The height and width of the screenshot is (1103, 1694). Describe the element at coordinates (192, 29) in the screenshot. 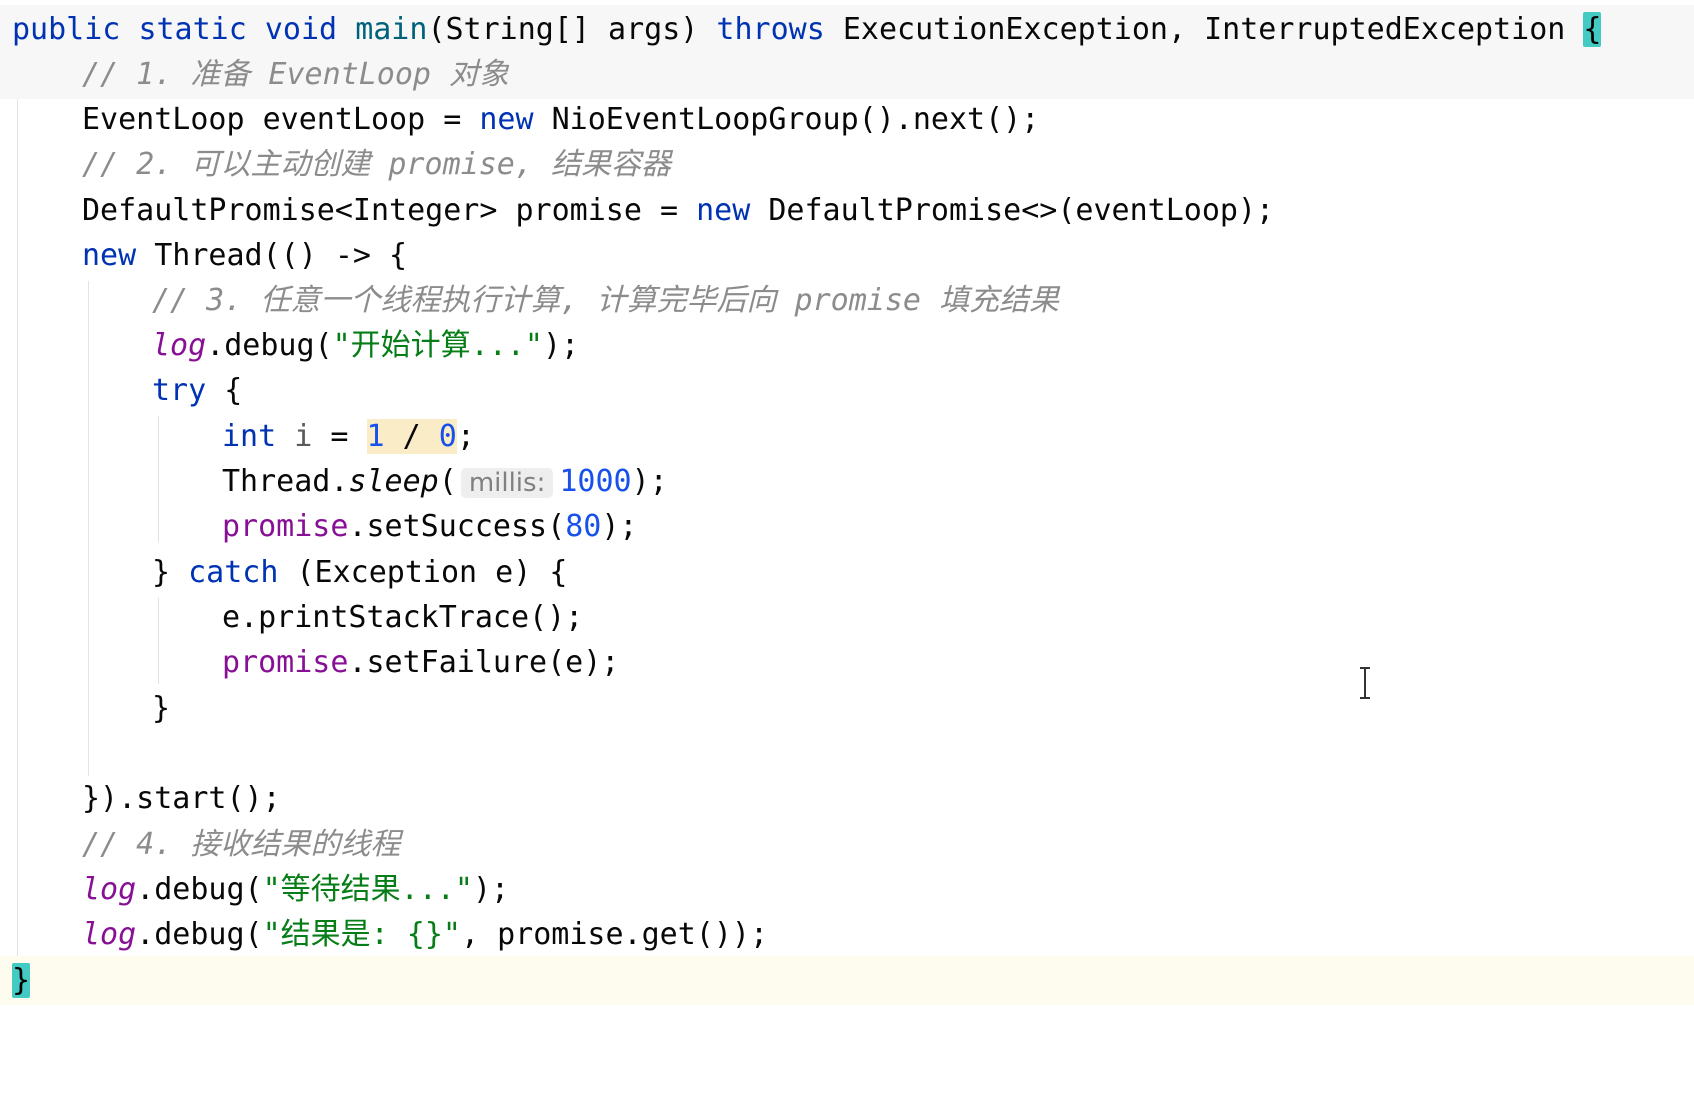

I see `keyword: static` at that location.